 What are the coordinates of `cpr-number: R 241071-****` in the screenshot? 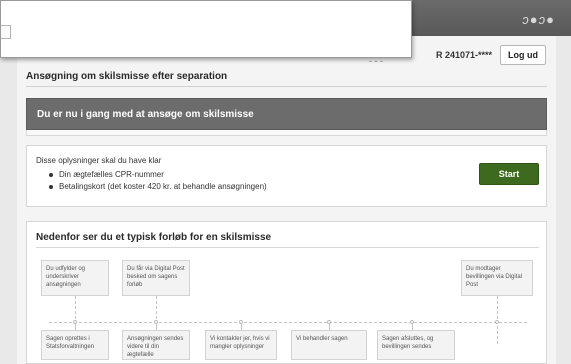 It's located at (463, 55).